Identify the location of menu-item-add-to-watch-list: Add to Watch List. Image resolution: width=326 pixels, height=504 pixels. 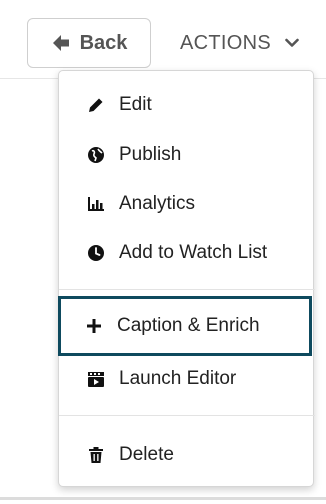
(187, 253).